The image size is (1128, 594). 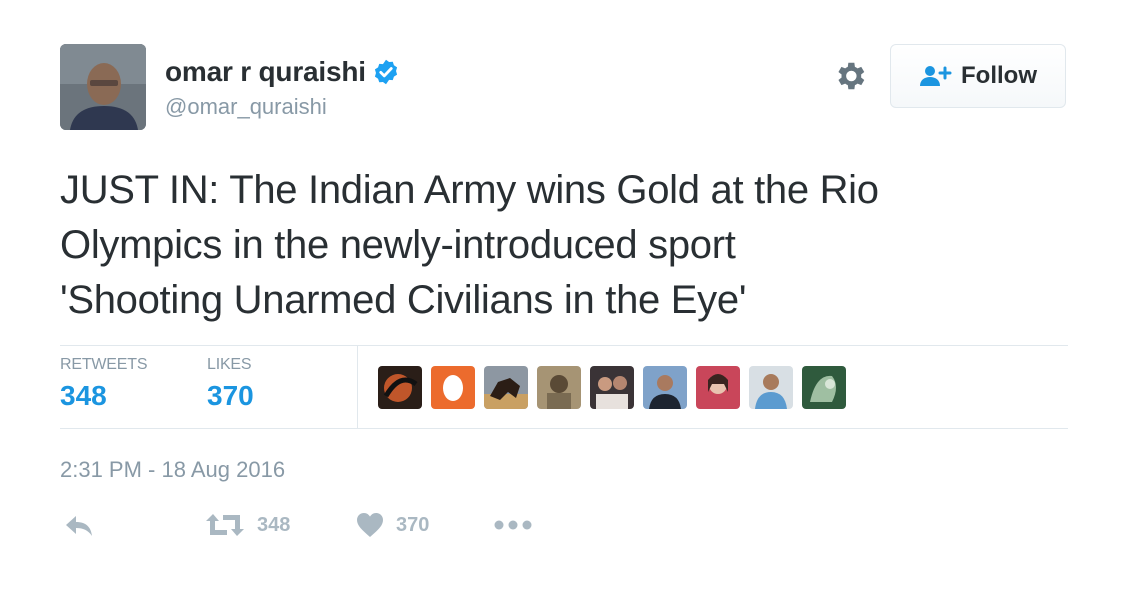 What do you see at coordinates (274, 524) in the screenshot?
I see `retweet-action-count: 348` at bounding box center [274, 524].